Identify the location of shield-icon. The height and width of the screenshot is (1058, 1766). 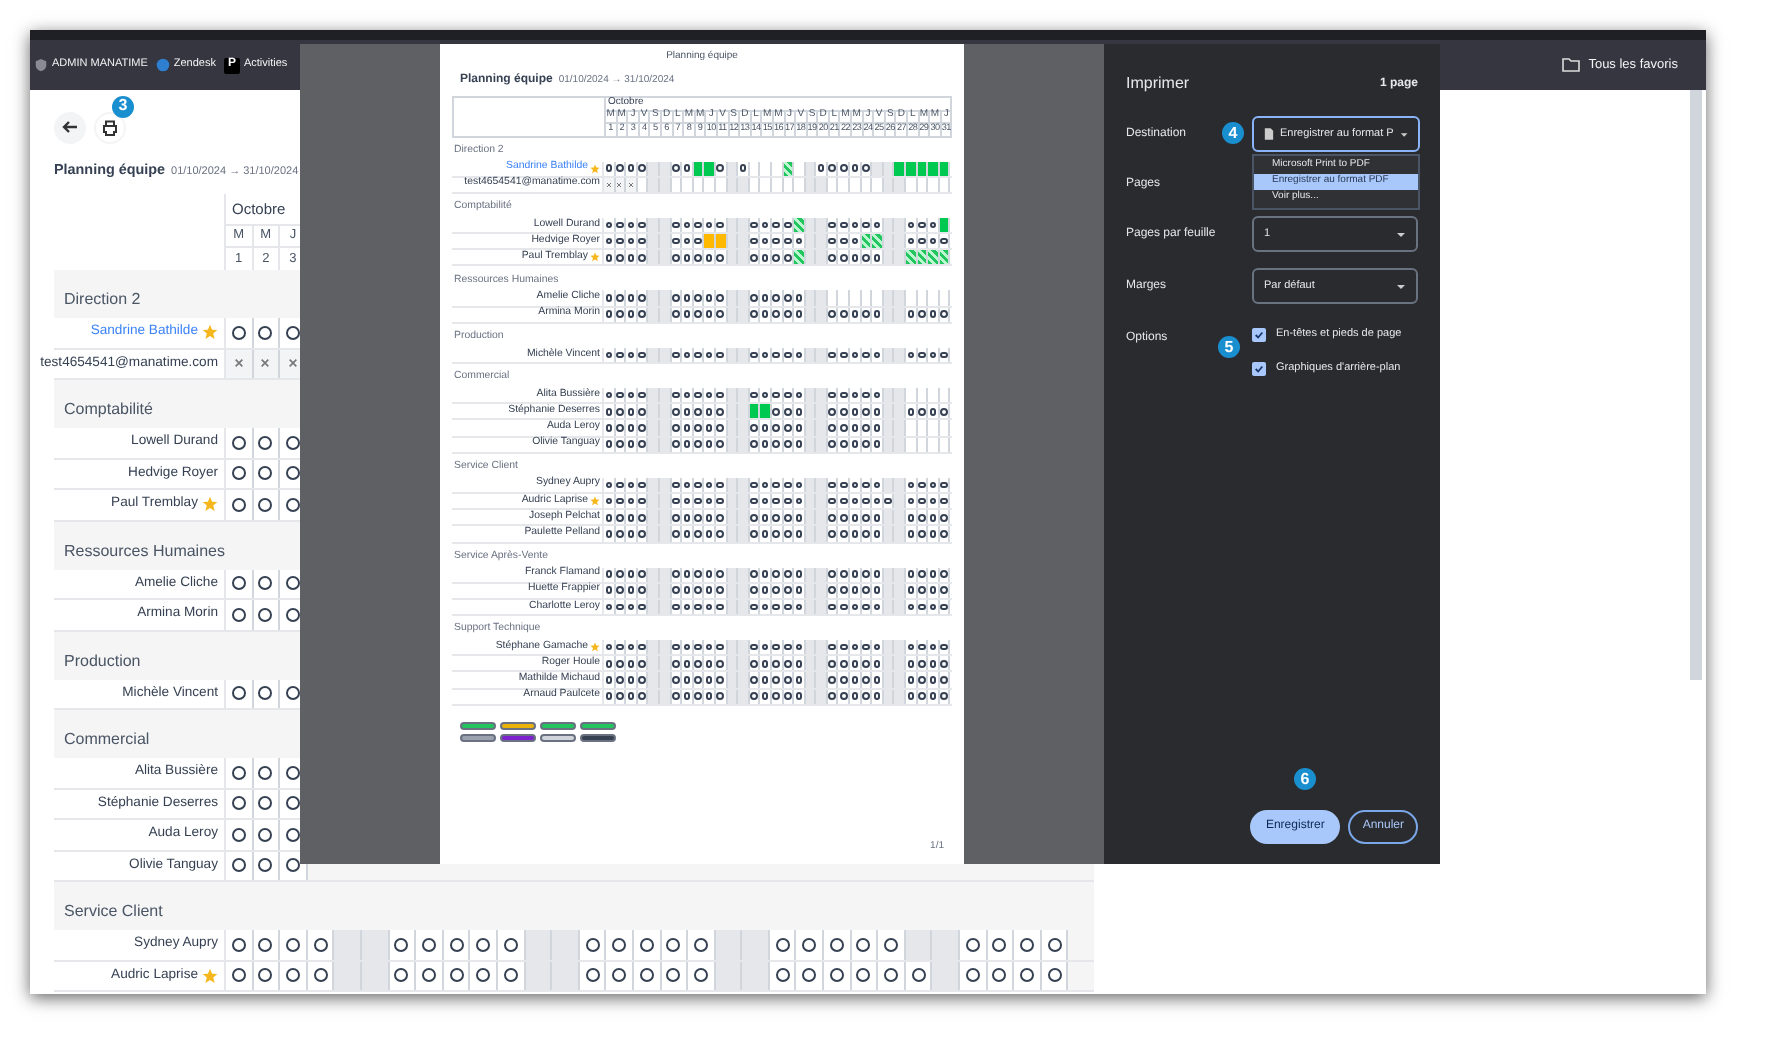
(41, 65).